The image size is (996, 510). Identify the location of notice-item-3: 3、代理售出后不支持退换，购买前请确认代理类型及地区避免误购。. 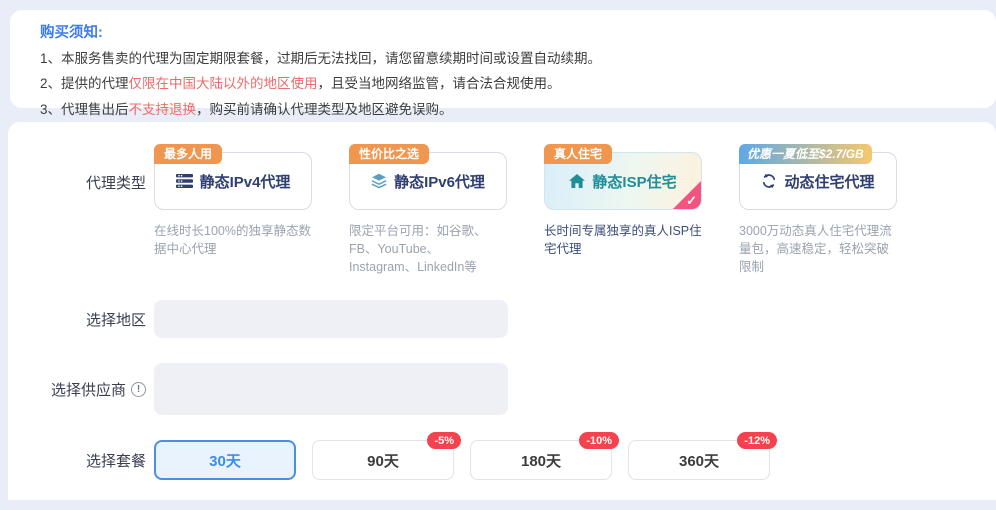
(506, 110).